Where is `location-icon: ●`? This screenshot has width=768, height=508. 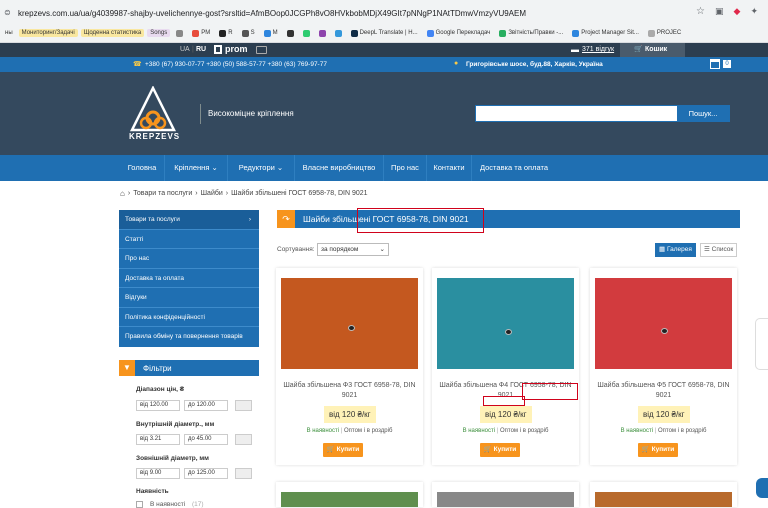
location-icon: ● is located at coordinates (456, 63).